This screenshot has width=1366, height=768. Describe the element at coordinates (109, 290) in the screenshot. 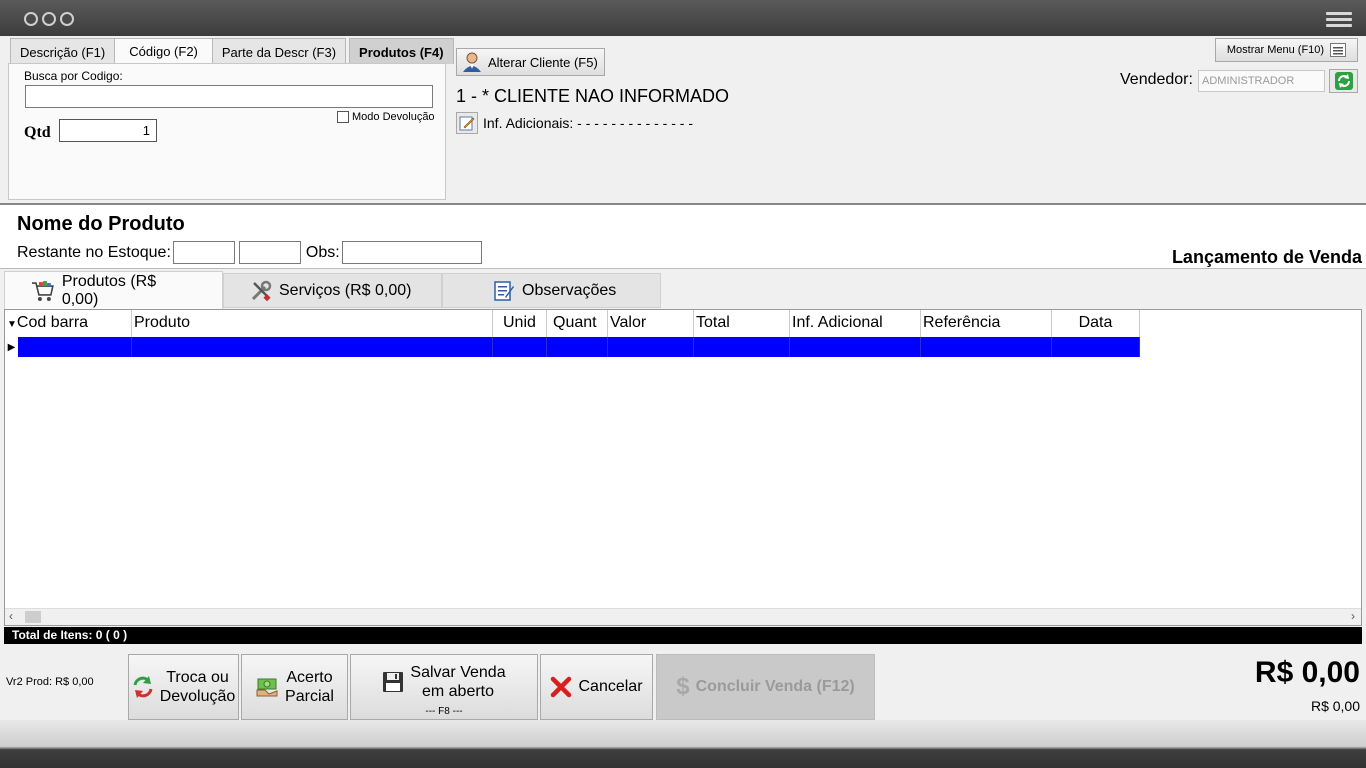

I see `tab-produtos-label: Produtos (R$ 0,00)` at that location.